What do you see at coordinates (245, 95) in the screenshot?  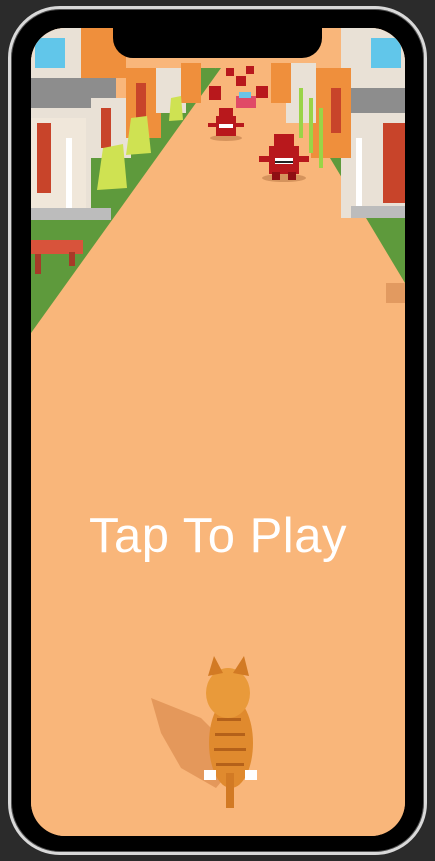 I see `distant-car-window` at bounding box center [245, 95].